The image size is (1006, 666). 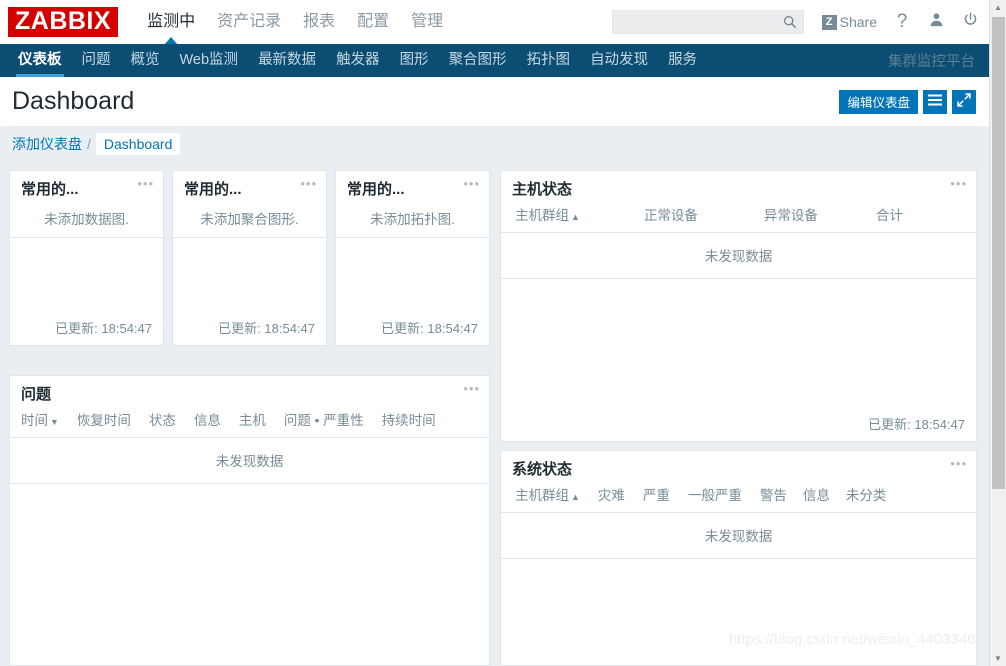 What do you see at coordinates (138, 144) in the screenshot?
I see `breadcrumb-current-dashboard: Dashboard` at bounding box center [138, 144].